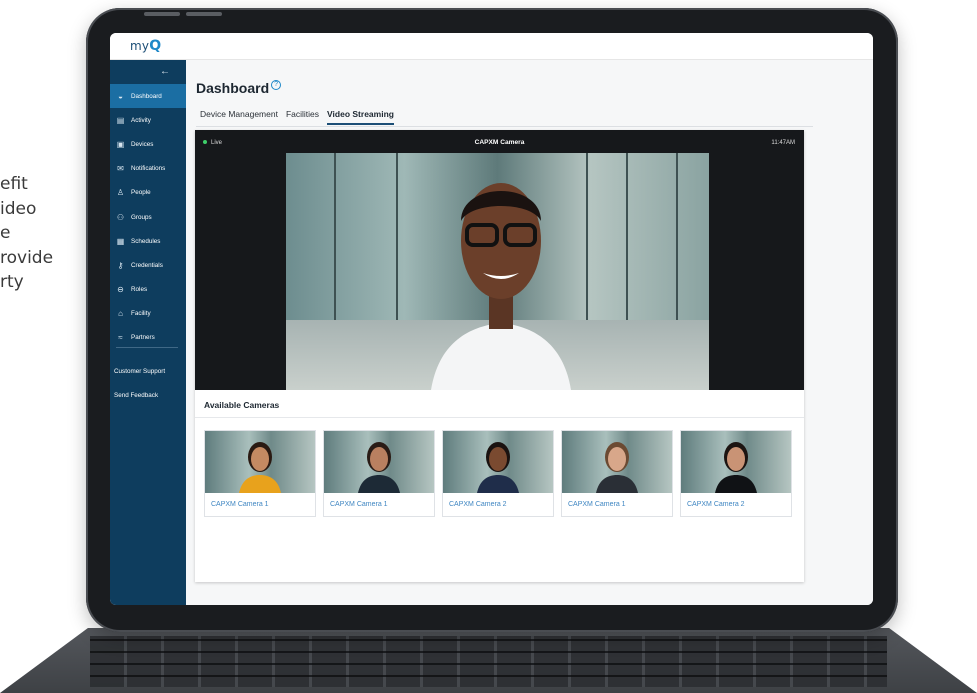 This screenshot has height=693, width=977. What do you see at coordinates (27, 233) in the screenshot?
I see `marketing-copy: efit ideo e rovide rty` at bounding box center [27, 233].